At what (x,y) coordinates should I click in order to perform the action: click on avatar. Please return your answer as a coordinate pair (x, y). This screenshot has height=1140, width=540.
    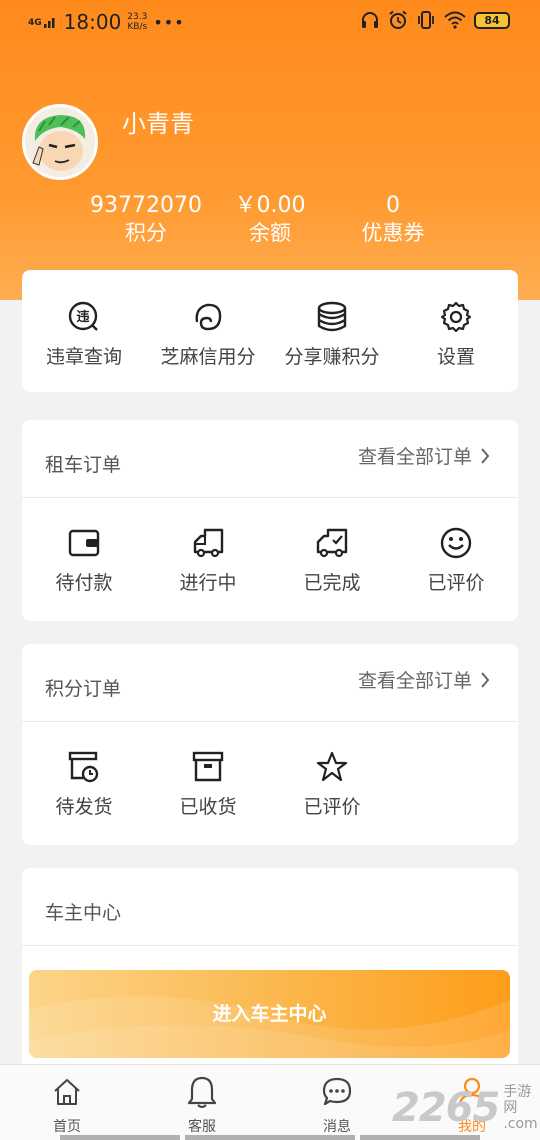
    Looking at the image, I should click on (60, 142).